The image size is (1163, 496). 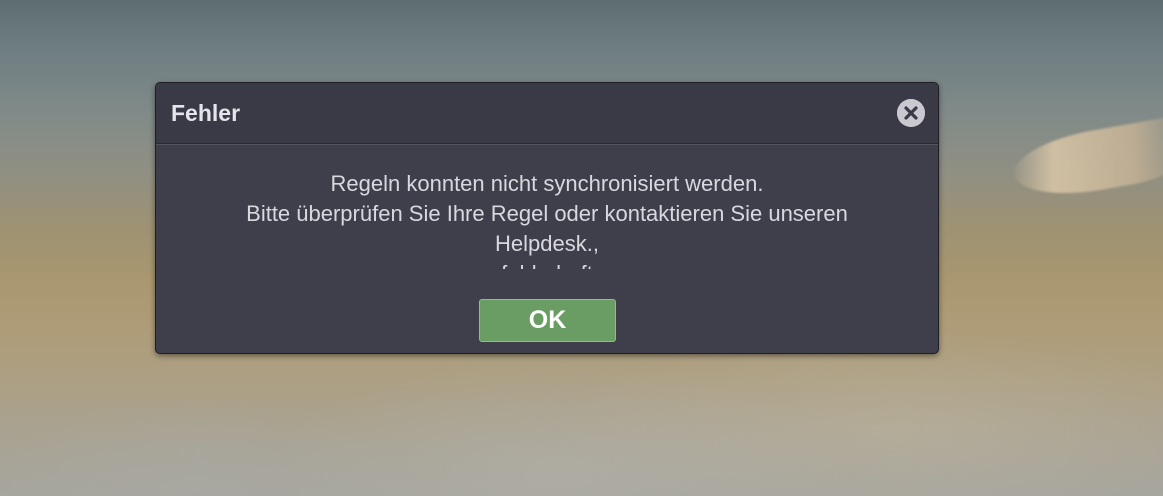 I want to click on ok-button: OK, so click(x=547, y=320).